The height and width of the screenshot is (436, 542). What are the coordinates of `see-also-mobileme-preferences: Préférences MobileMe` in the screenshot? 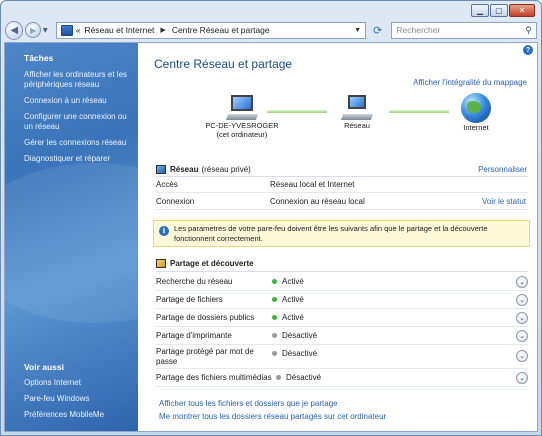 It's located at (78, 415).